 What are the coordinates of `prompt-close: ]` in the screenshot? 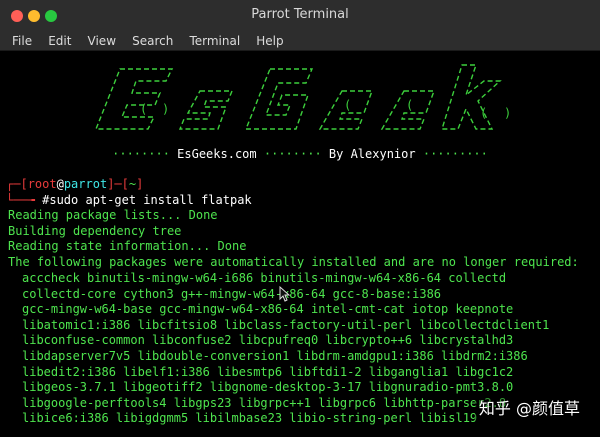 It's located at (140, 184).